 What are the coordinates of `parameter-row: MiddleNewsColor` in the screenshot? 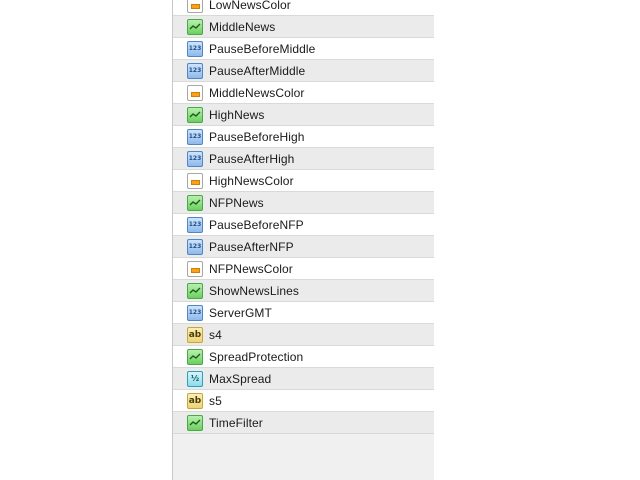 It's located at (303, 93).